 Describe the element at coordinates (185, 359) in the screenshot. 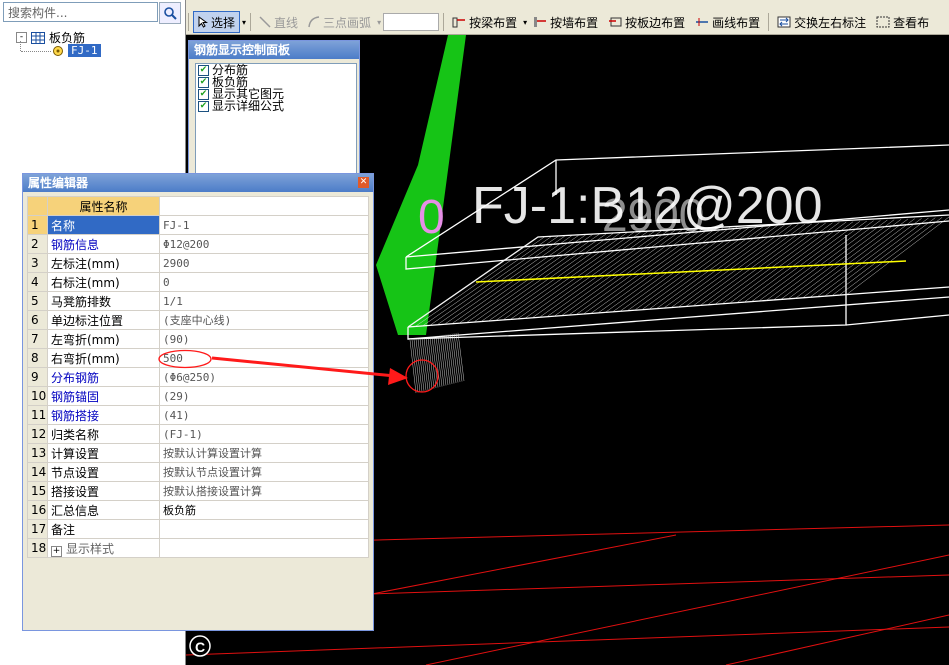

I see `annotation-ellipse` at that location.